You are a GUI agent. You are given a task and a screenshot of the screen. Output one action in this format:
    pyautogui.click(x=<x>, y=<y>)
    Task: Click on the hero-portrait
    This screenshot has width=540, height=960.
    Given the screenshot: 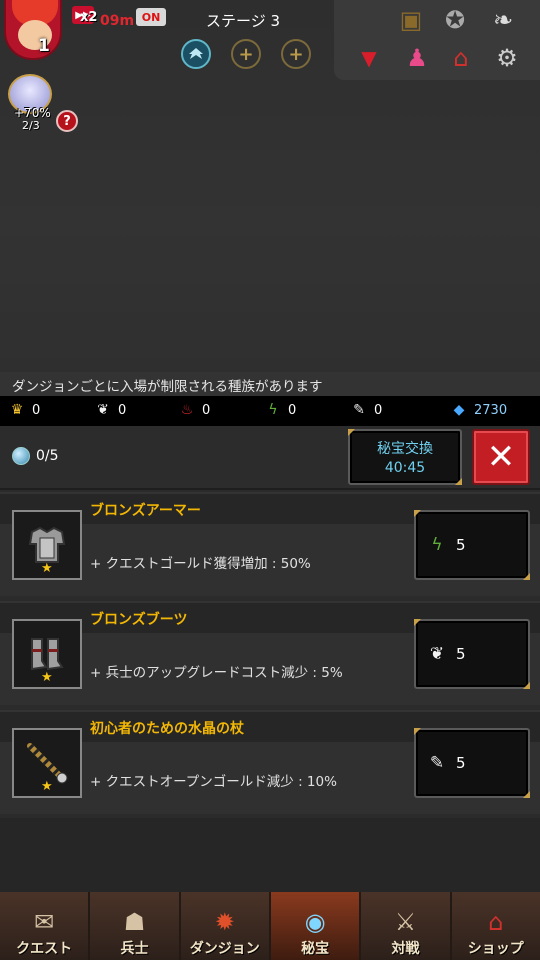 What is the action you would take?
    pyautogui.click(x=33, y=30)
    